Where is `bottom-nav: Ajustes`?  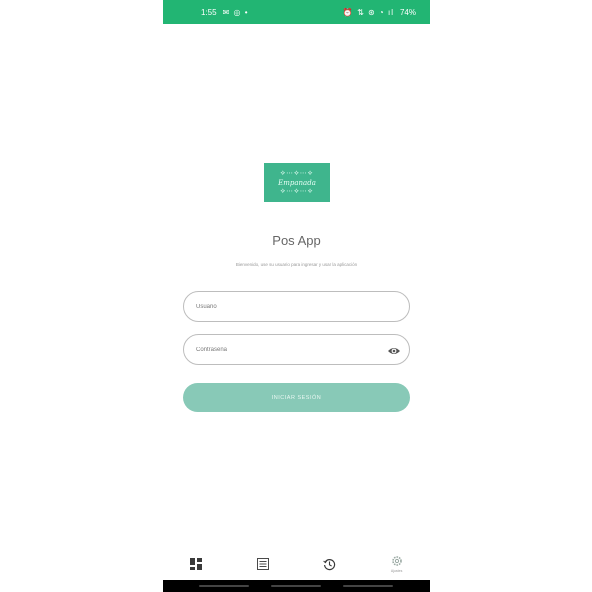 bottom-nav: Ajustes is located at coordinates (296, 564).